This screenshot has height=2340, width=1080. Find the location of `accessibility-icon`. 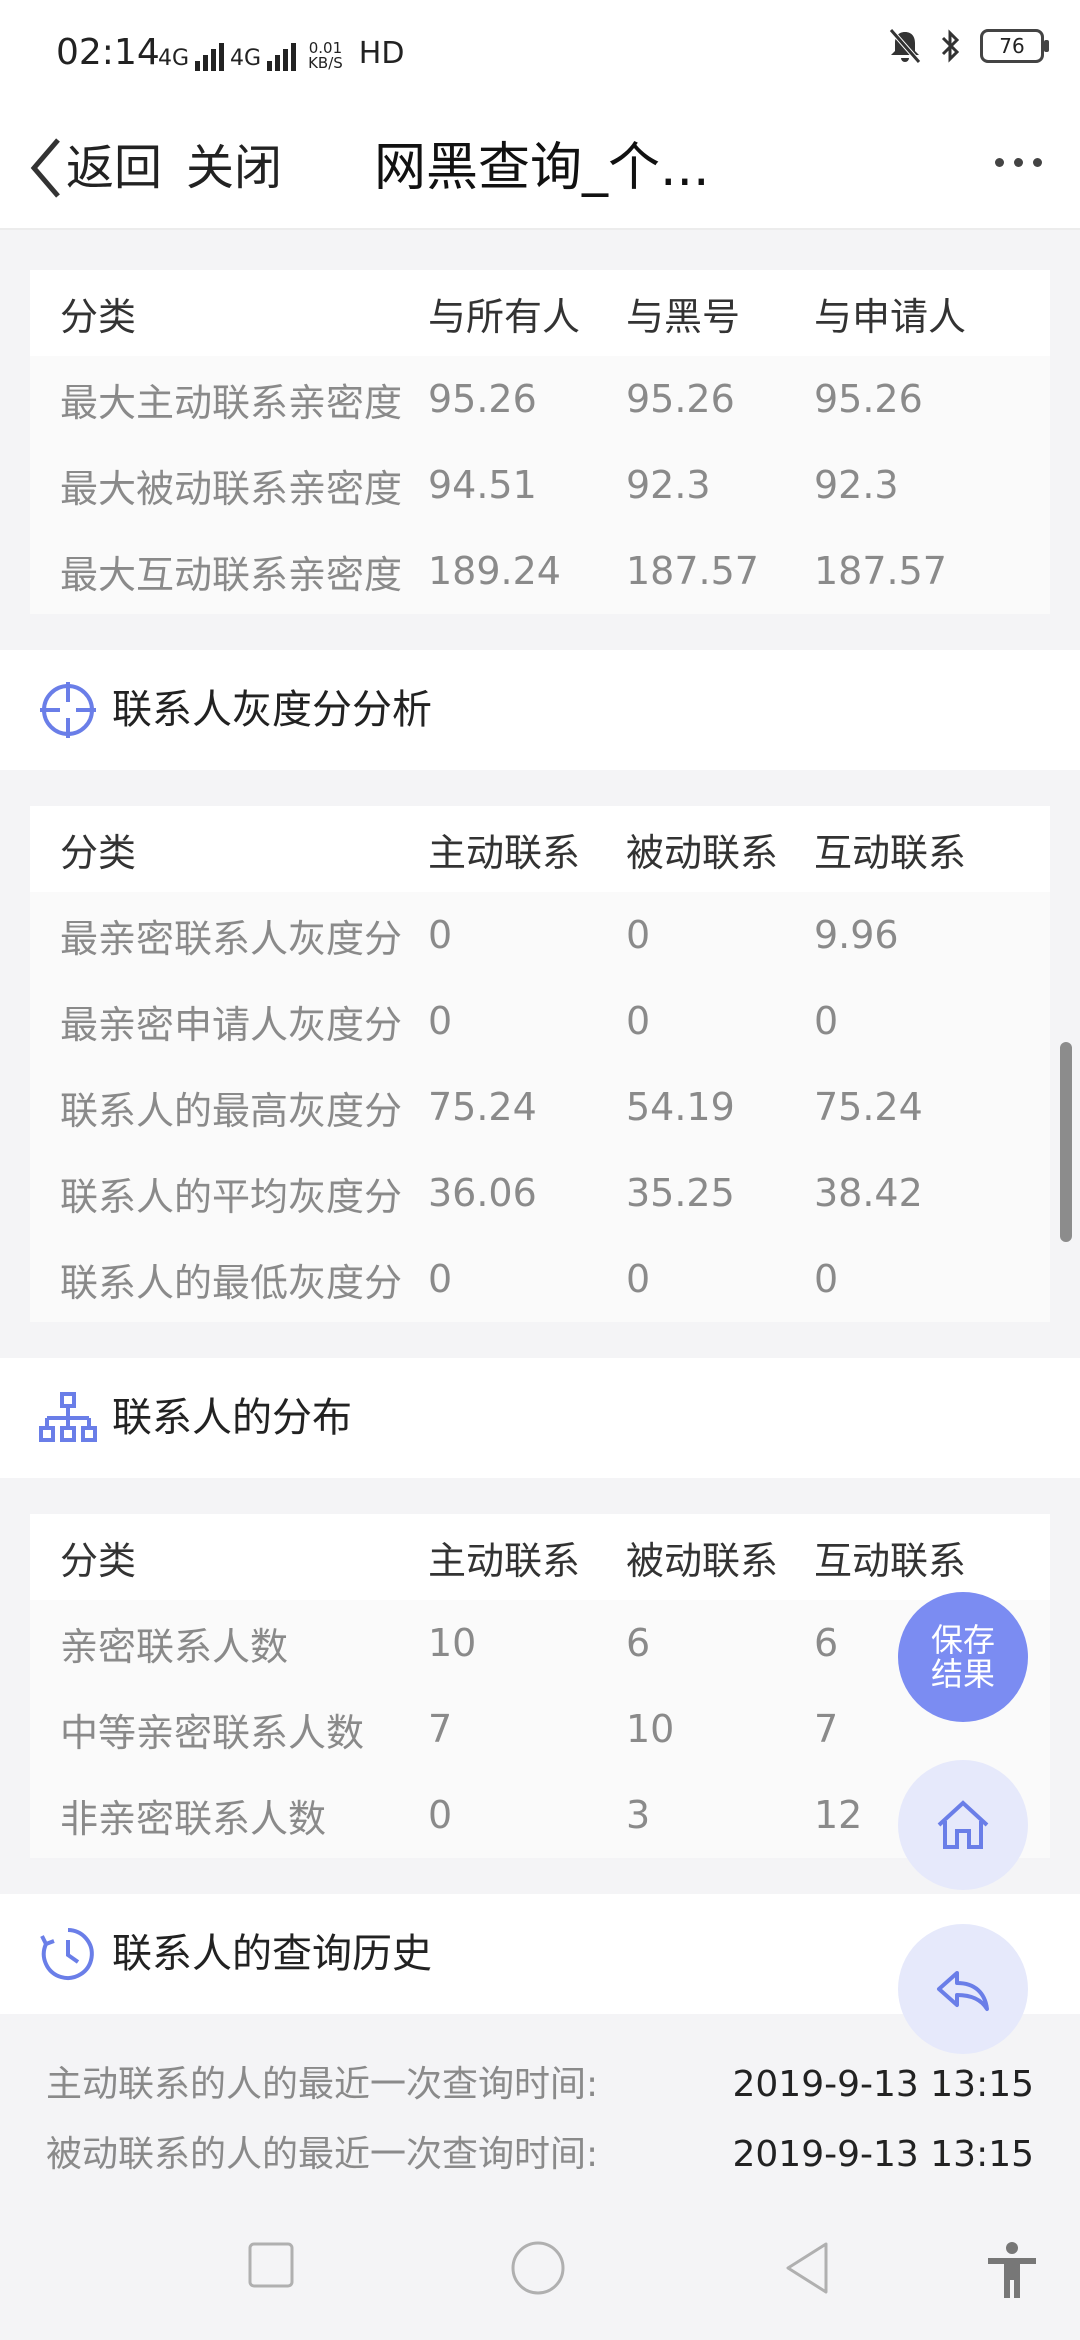

accessibility-icon is located at coordinates (1012, 2270).